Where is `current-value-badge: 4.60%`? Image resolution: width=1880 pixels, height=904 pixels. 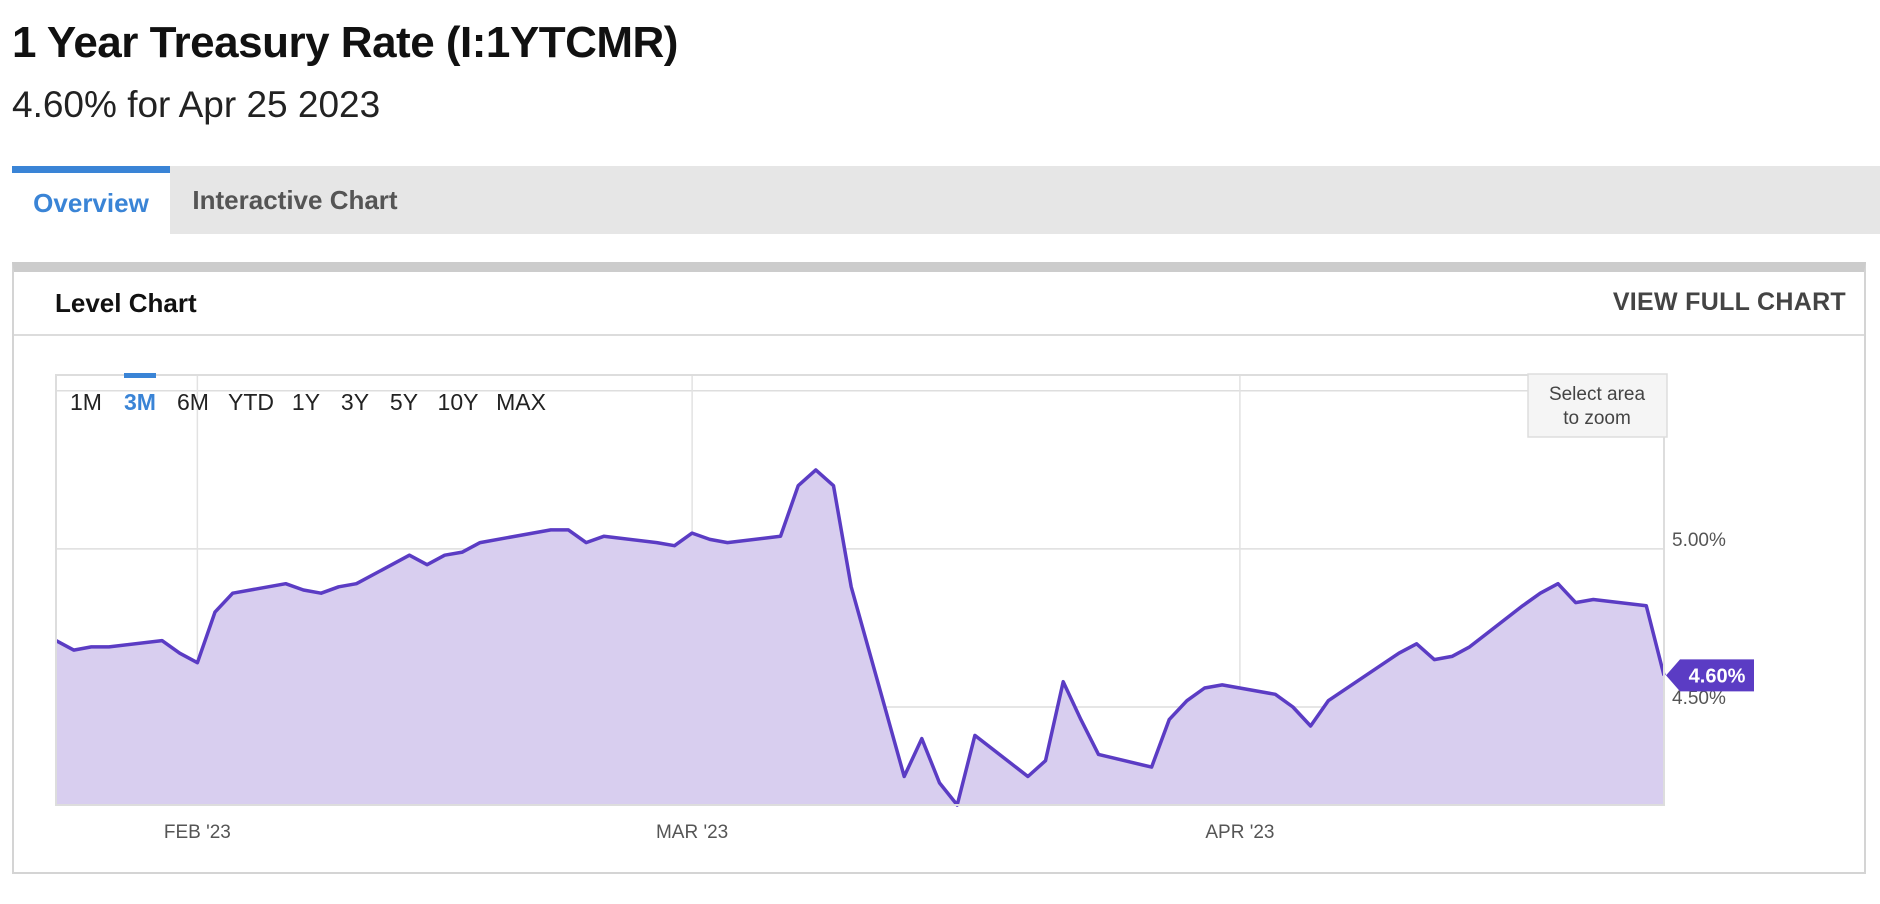 current-value-badge: 4.60% is located at coordinates (1710, 675).